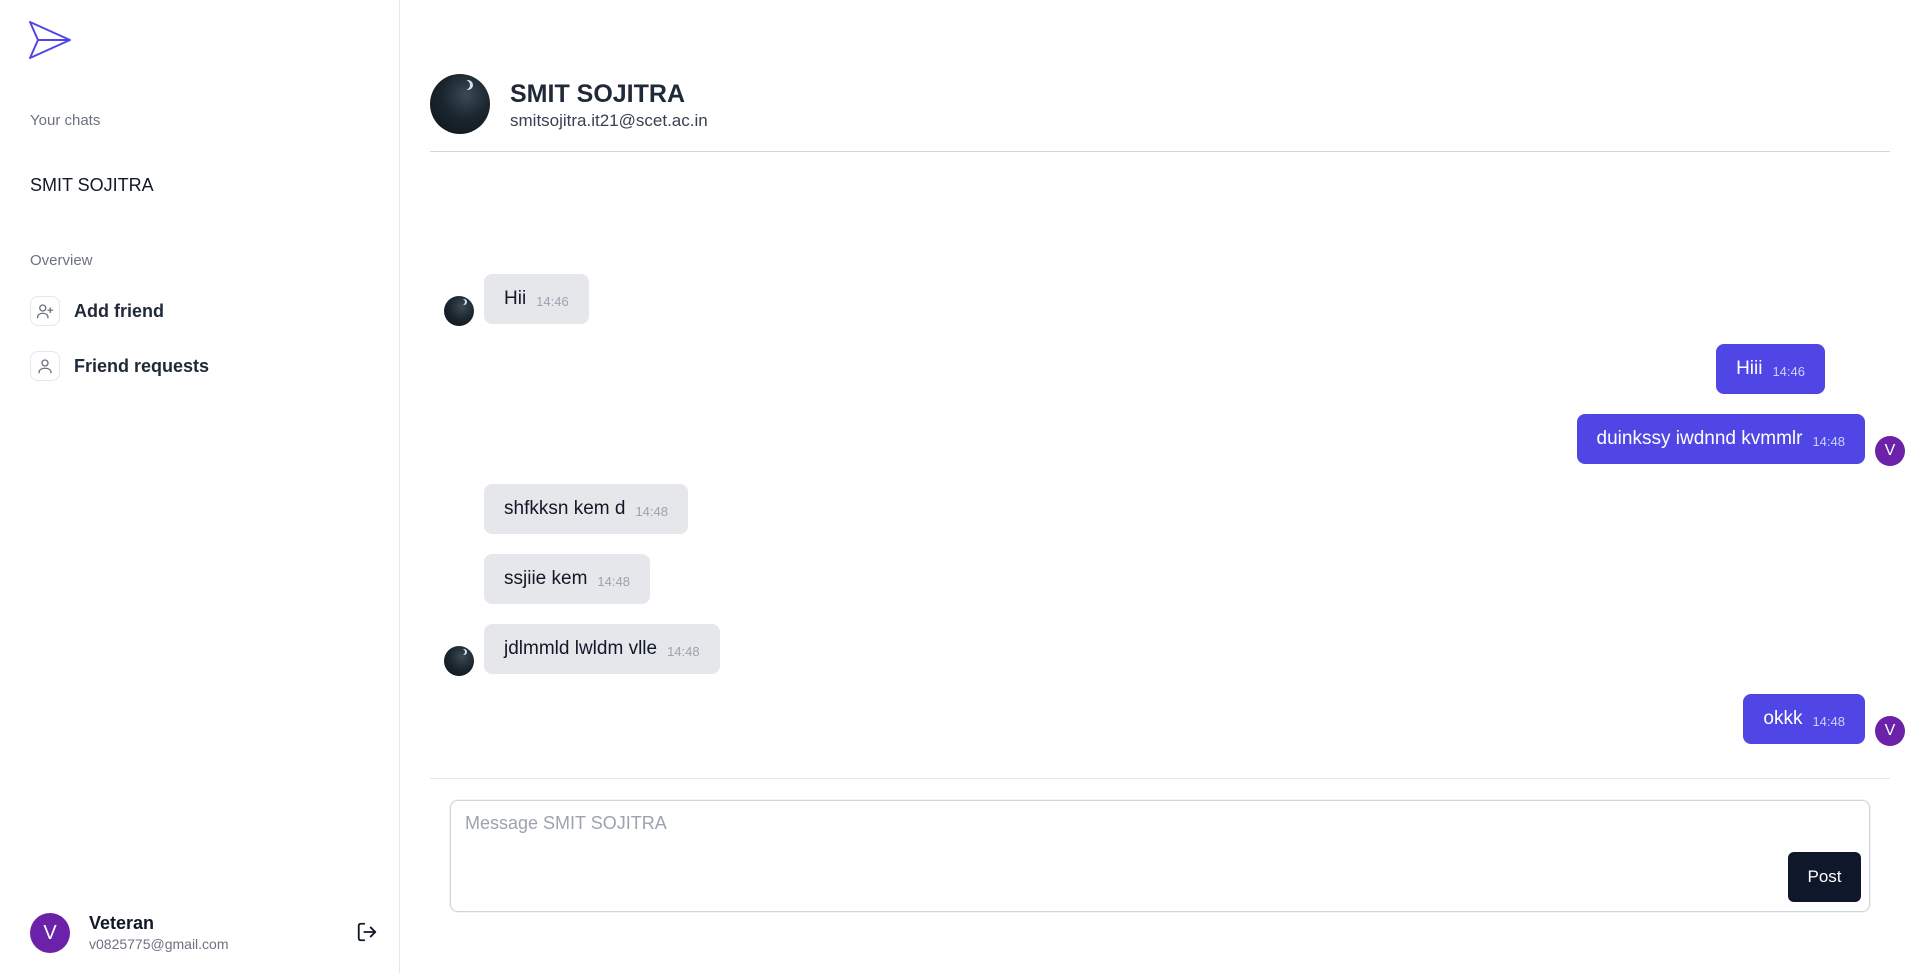 This screenshot has width=1919, height=973. I want to click on message-text: ssjiie kem, so click(546, 578).